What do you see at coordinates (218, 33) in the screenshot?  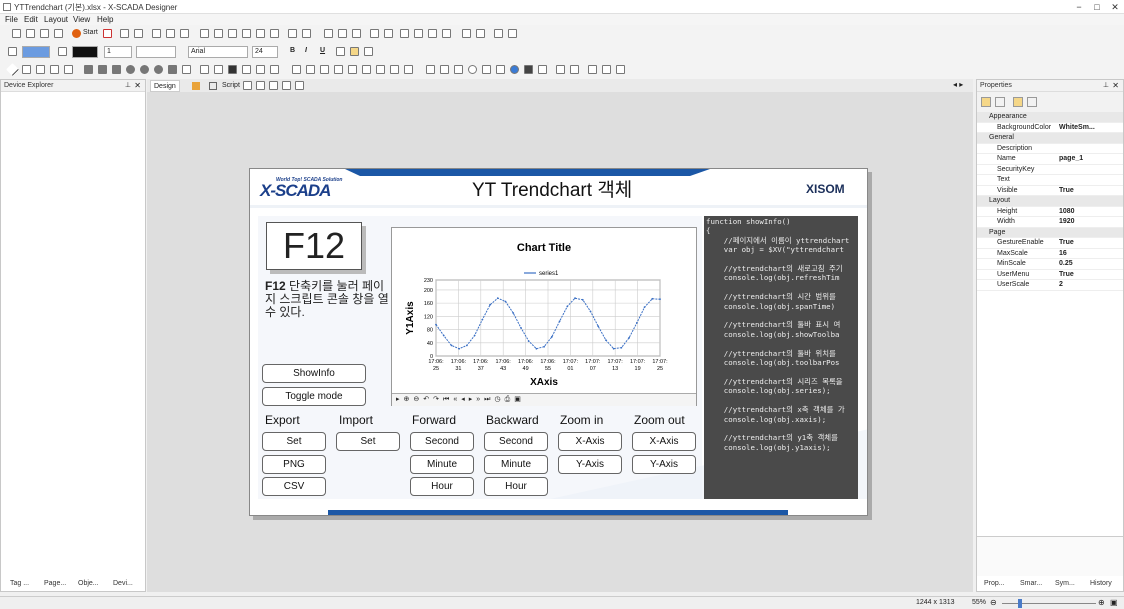 I see `align-center-icon` at bounding box center [218, 33].